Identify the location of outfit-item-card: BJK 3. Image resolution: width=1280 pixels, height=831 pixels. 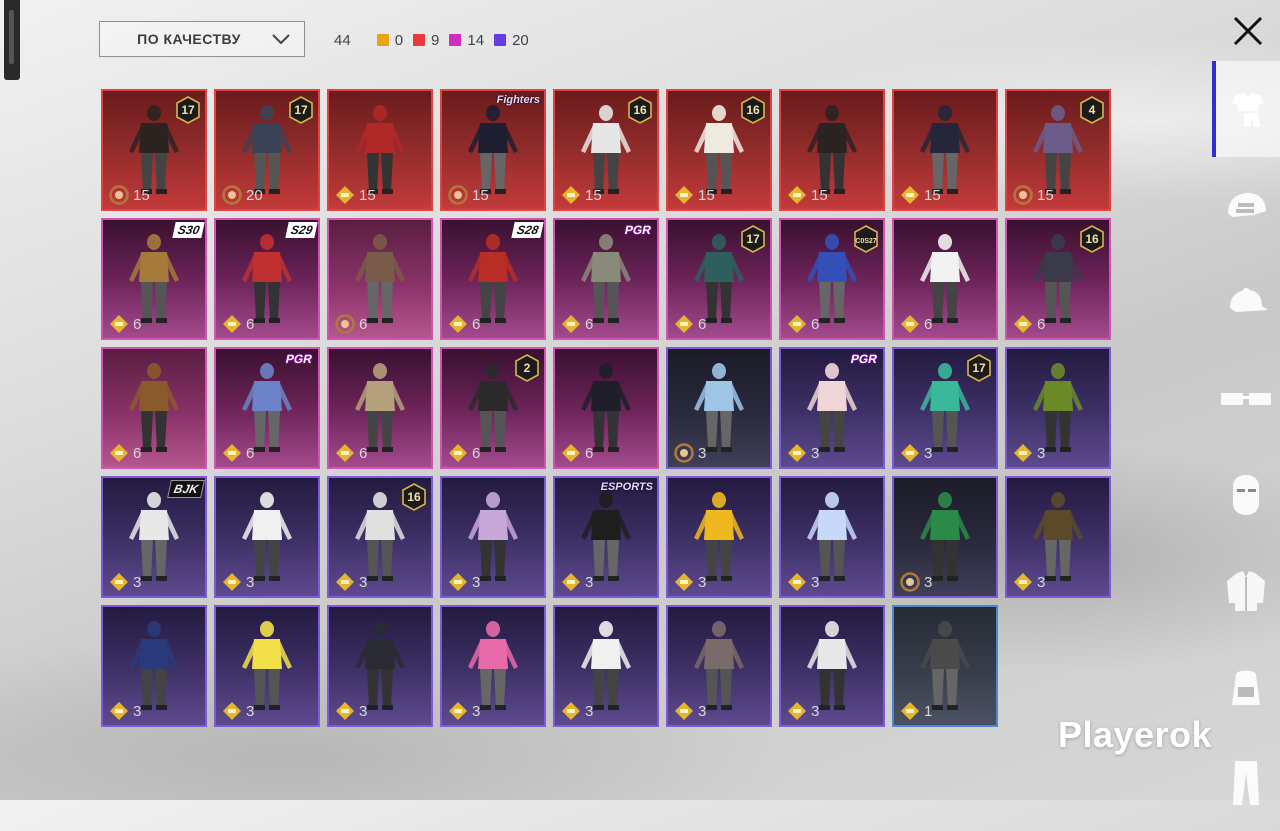
(154, 537).